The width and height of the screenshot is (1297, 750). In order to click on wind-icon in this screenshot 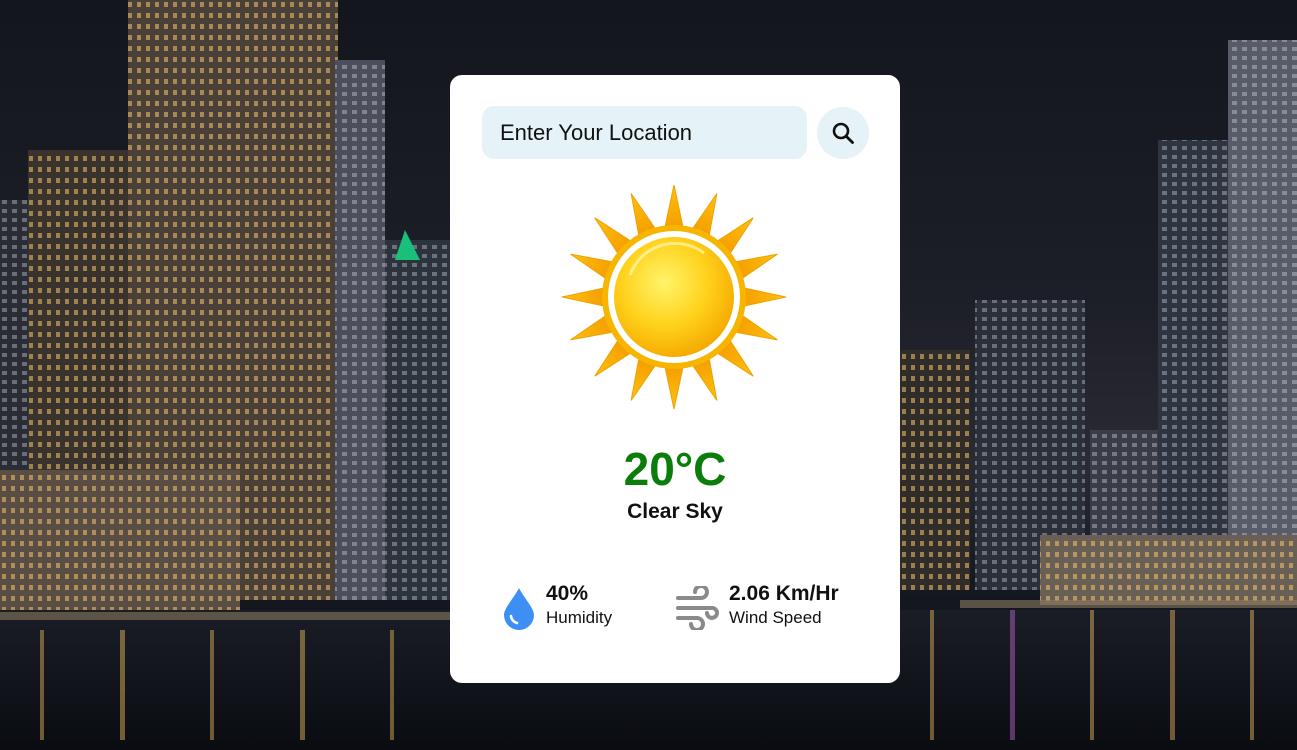, I will do `click(697, 608)`.